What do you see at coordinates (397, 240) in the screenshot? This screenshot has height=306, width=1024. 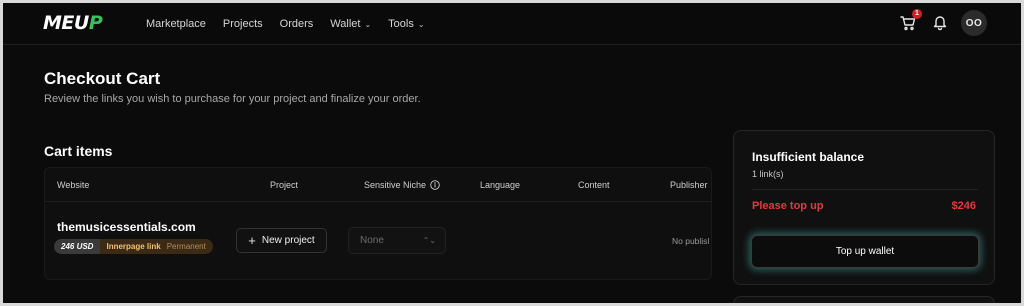 I see `sensitive-niche-select: None ⌃⌄` at bounding box center [397, 240].